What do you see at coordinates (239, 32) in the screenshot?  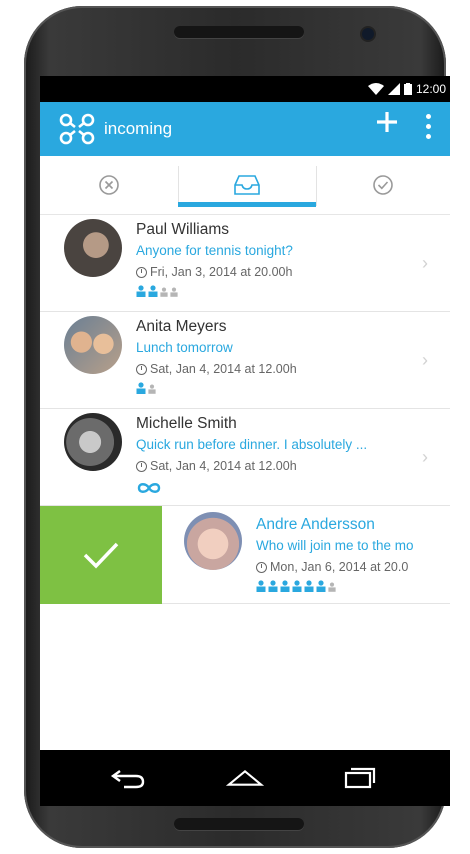 I see `earpiece-speaker` at bounding box center [239, 32].